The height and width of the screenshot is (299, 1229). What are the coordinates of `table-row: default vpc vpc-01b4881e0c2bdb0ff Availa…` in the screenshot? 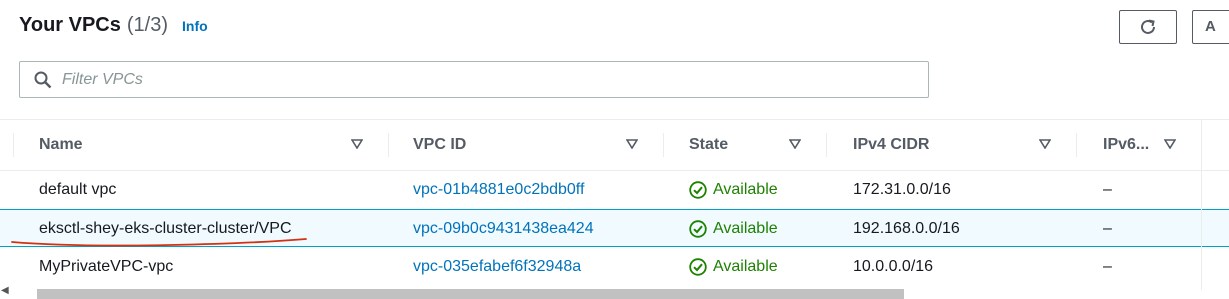 It's located at (614, 190).